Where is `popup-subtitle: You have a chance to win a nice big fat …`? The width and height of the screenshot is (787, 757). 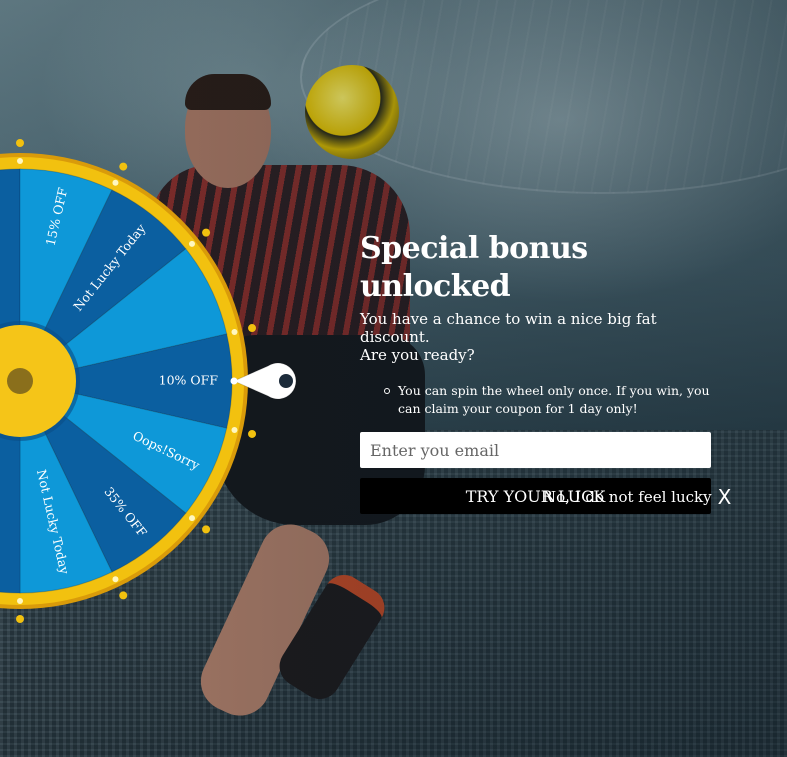 popup-subtitle: You have a chance to win a nice big fat … is located at coordinates (545, 337).